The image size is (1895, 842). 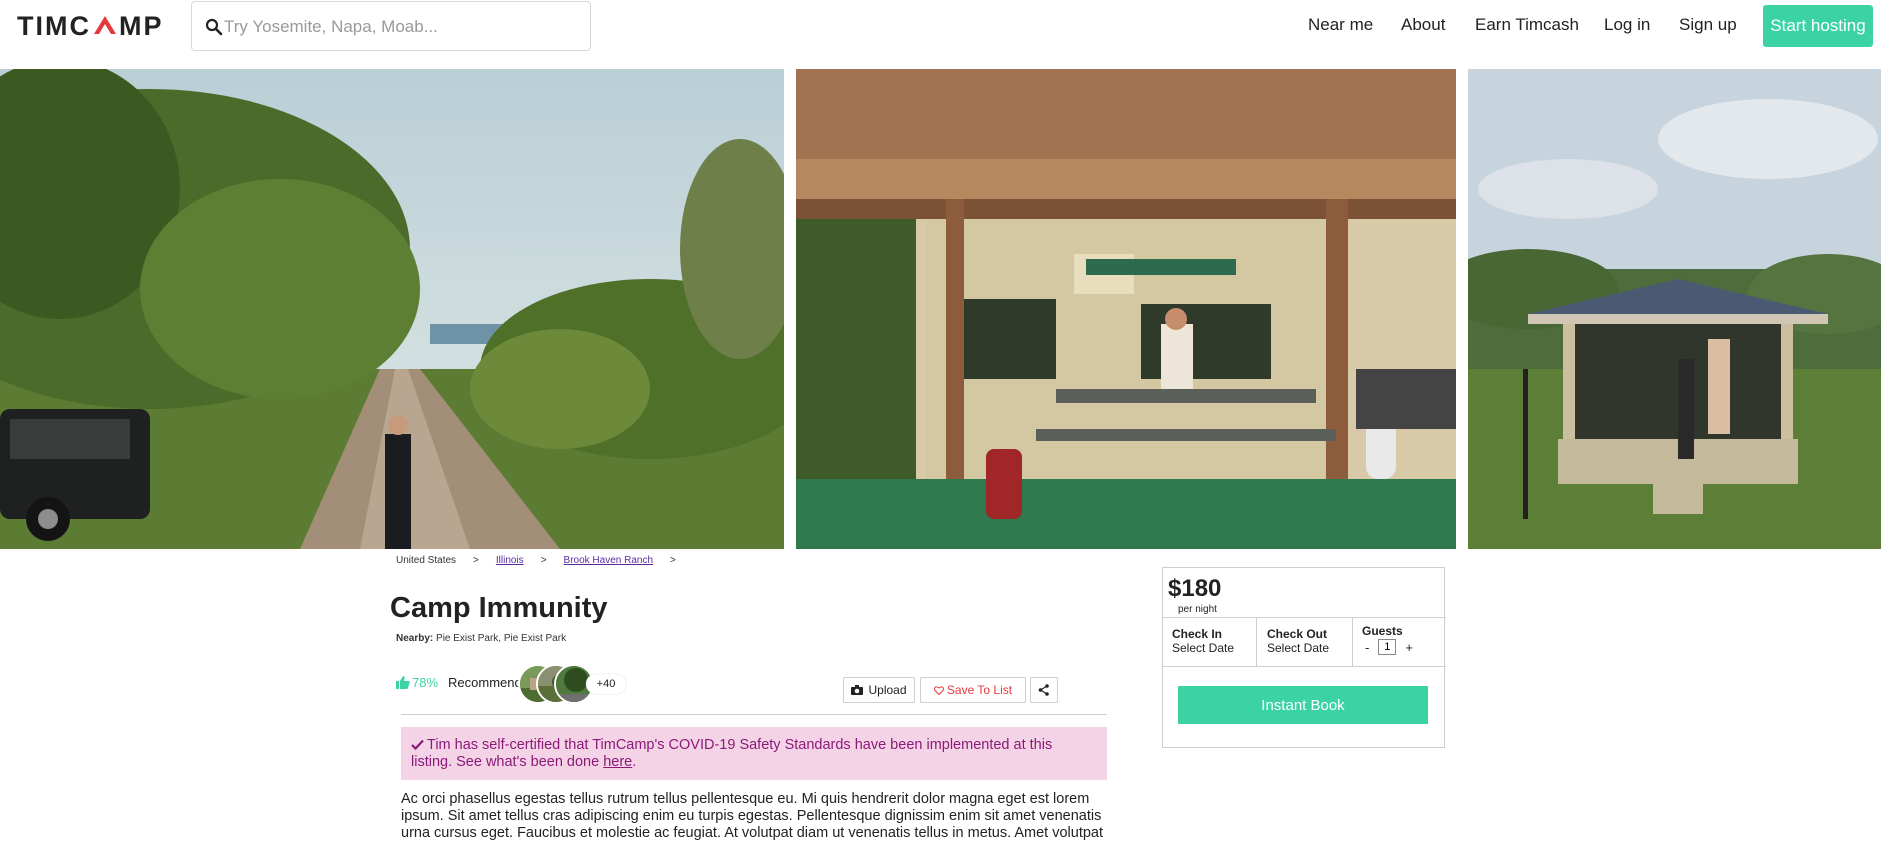 I want to click on recommend-stat: 78% Recommend, so click(x=459, y=682).